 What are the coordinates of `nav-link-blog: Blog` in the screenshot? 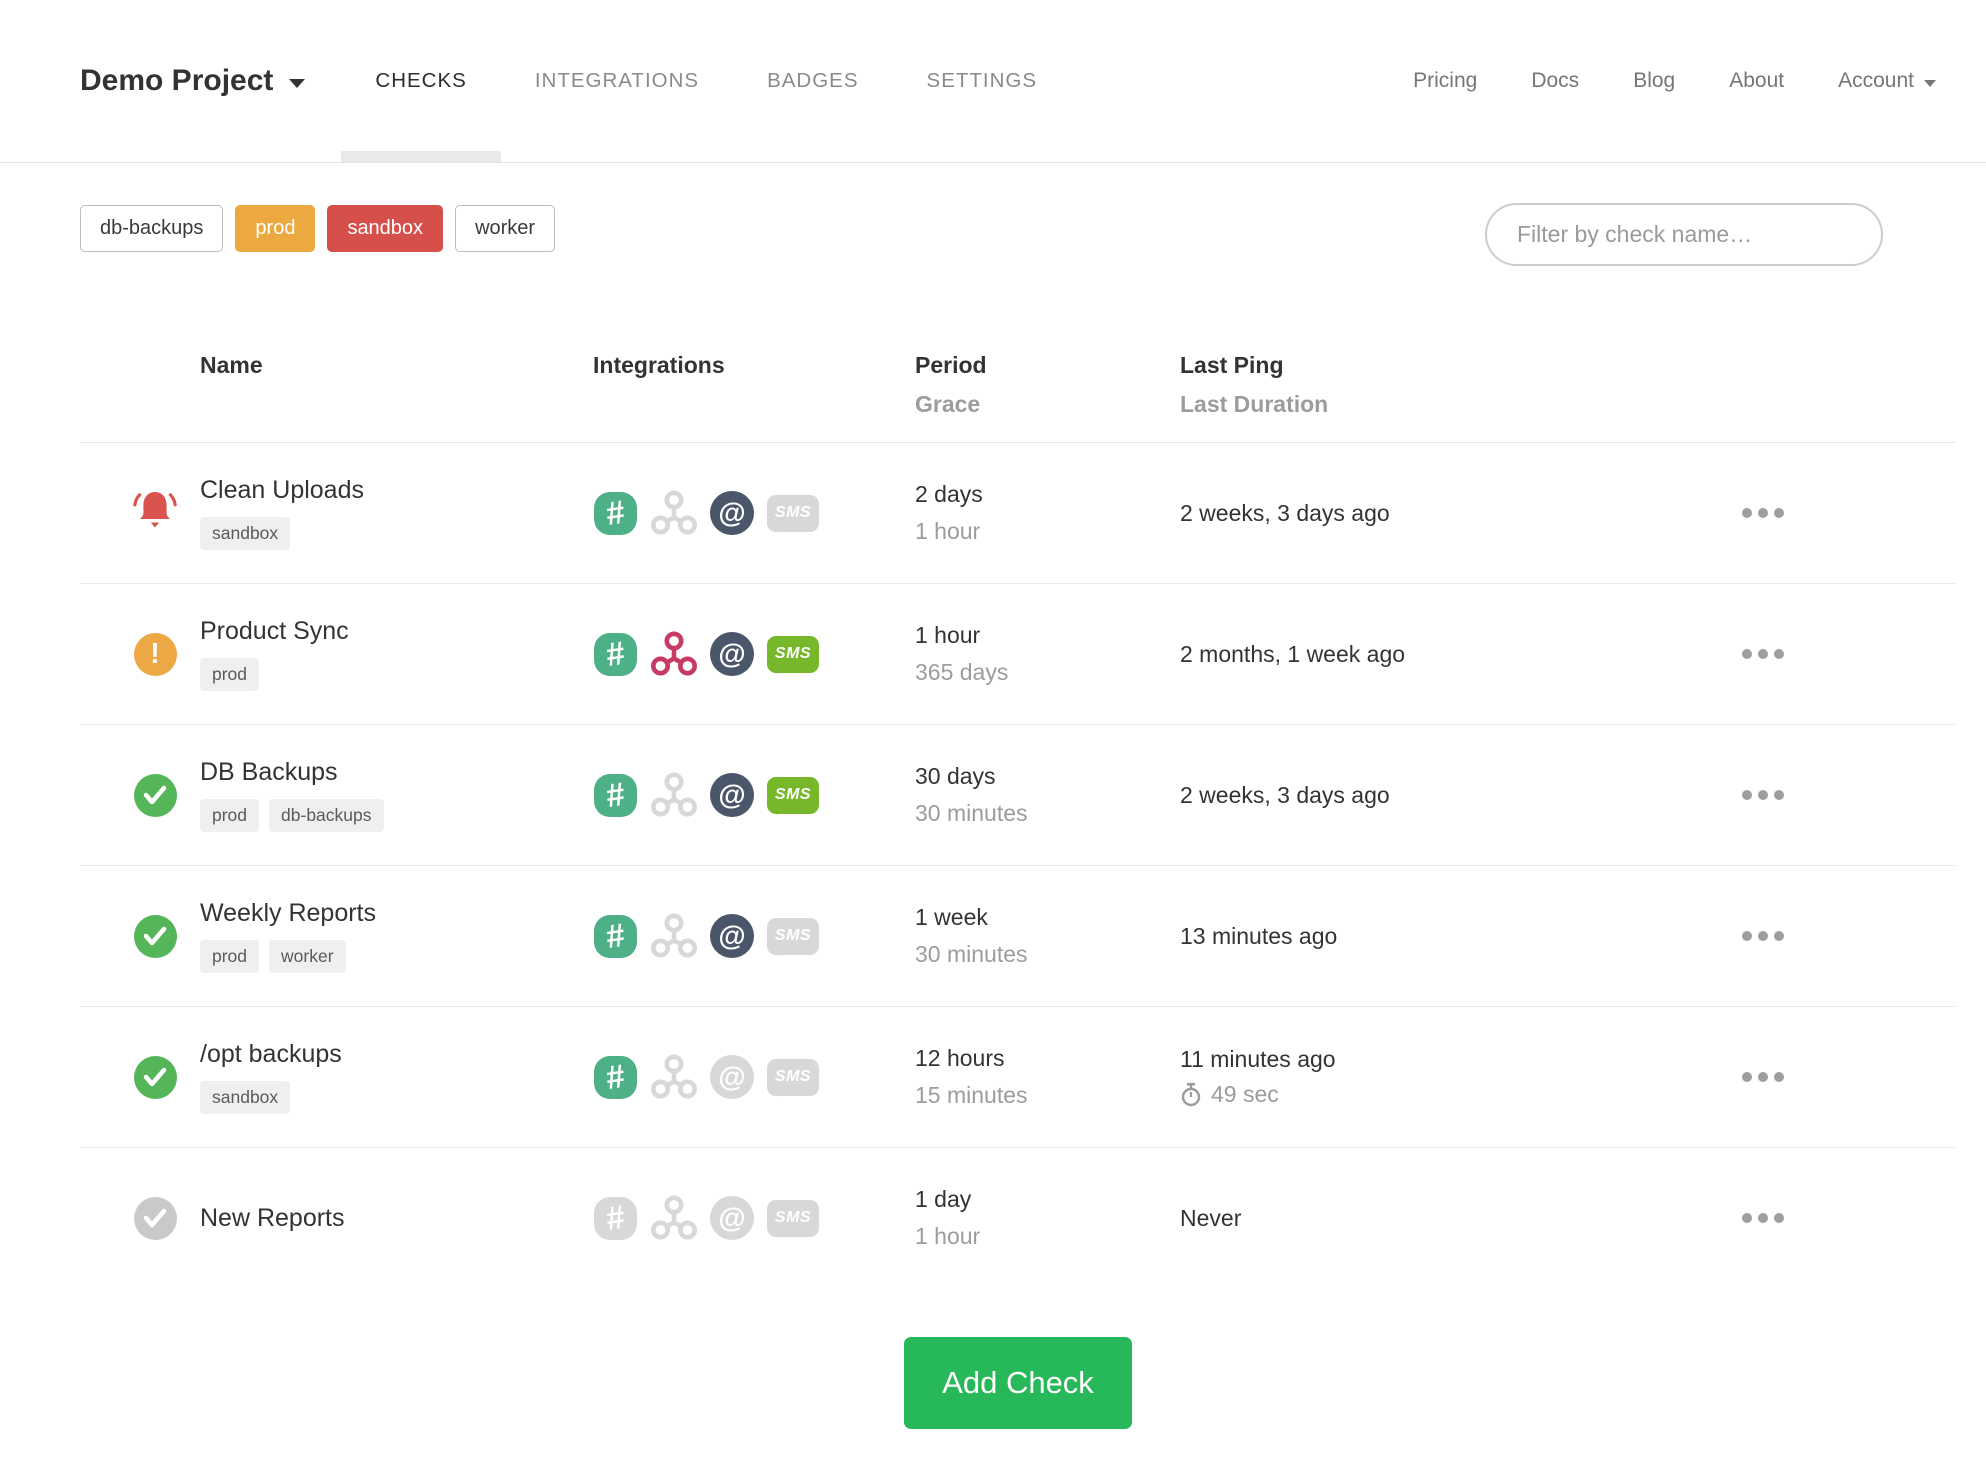 It's located at (1654, 81).